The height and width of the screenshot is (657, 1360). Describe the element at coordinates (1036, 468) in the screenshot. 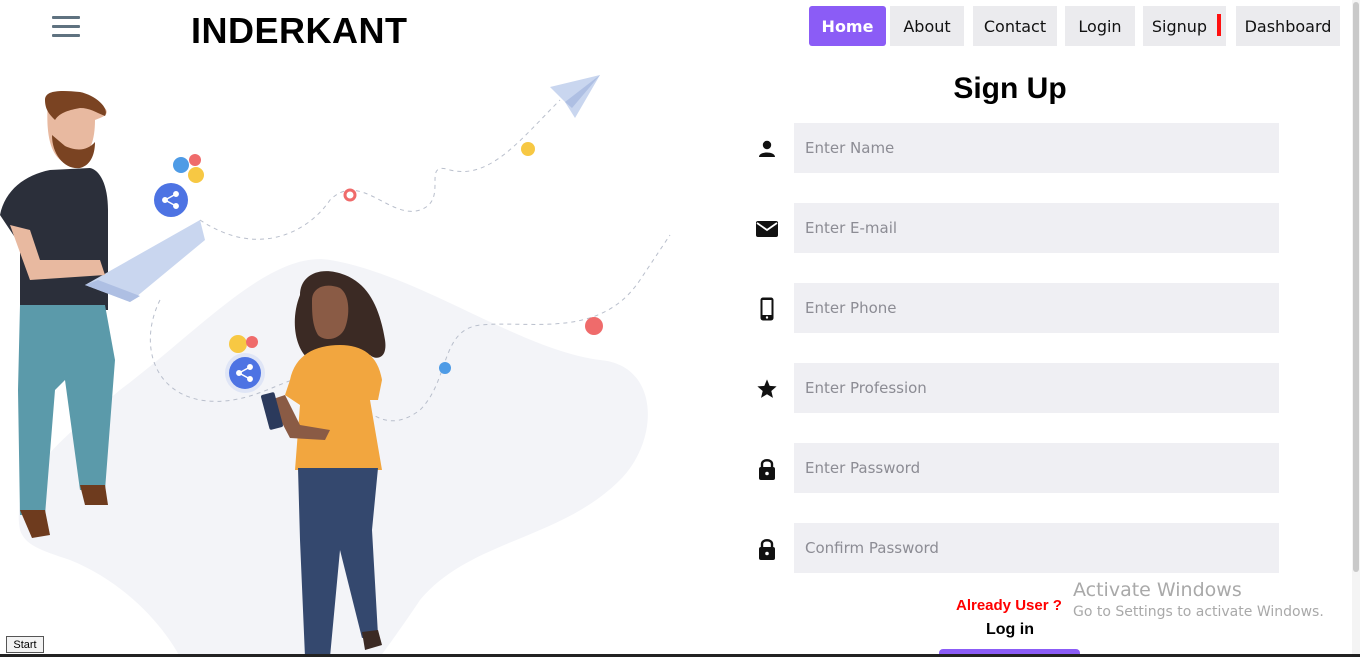

I see `password-field` at that location.